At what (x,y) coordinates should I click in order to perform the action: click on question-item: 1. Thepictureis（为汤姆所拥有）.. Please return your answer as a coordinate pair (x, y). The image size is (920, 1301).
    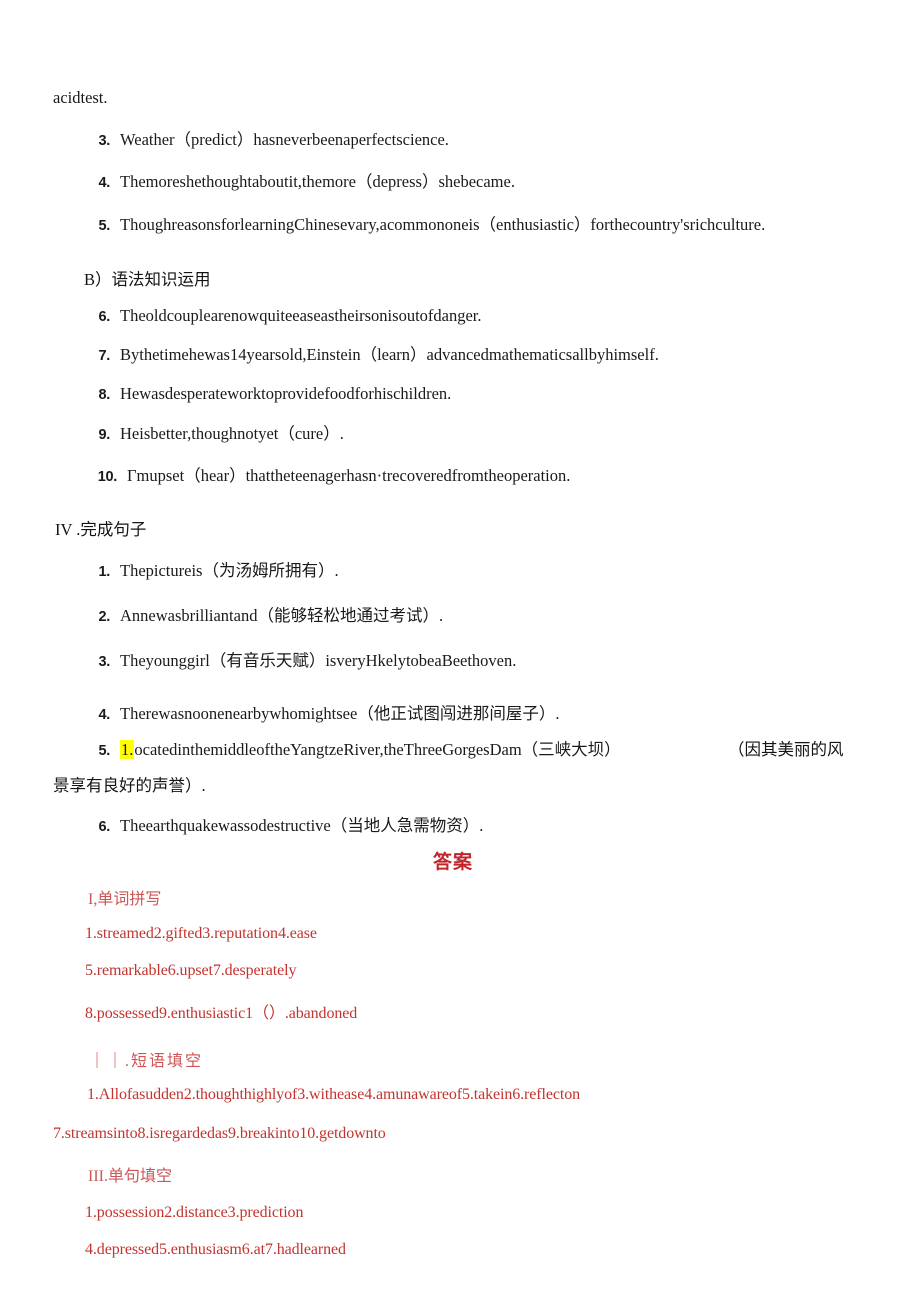
    Looking at the image, I should click on (211, 569).